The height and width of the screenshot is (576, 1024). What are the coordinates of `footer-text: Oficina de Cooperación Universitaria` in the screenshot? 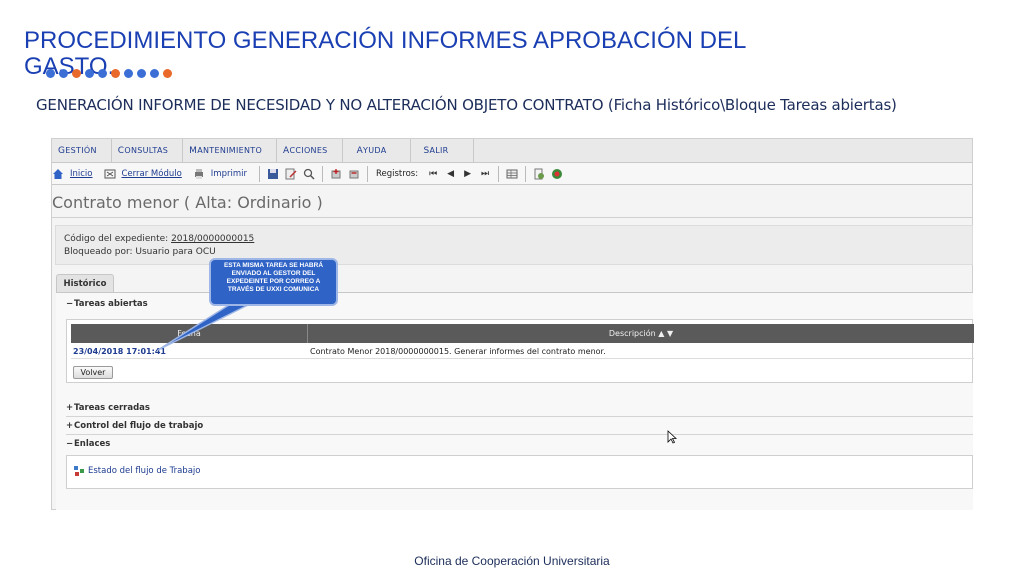 It's located at (512, 561).